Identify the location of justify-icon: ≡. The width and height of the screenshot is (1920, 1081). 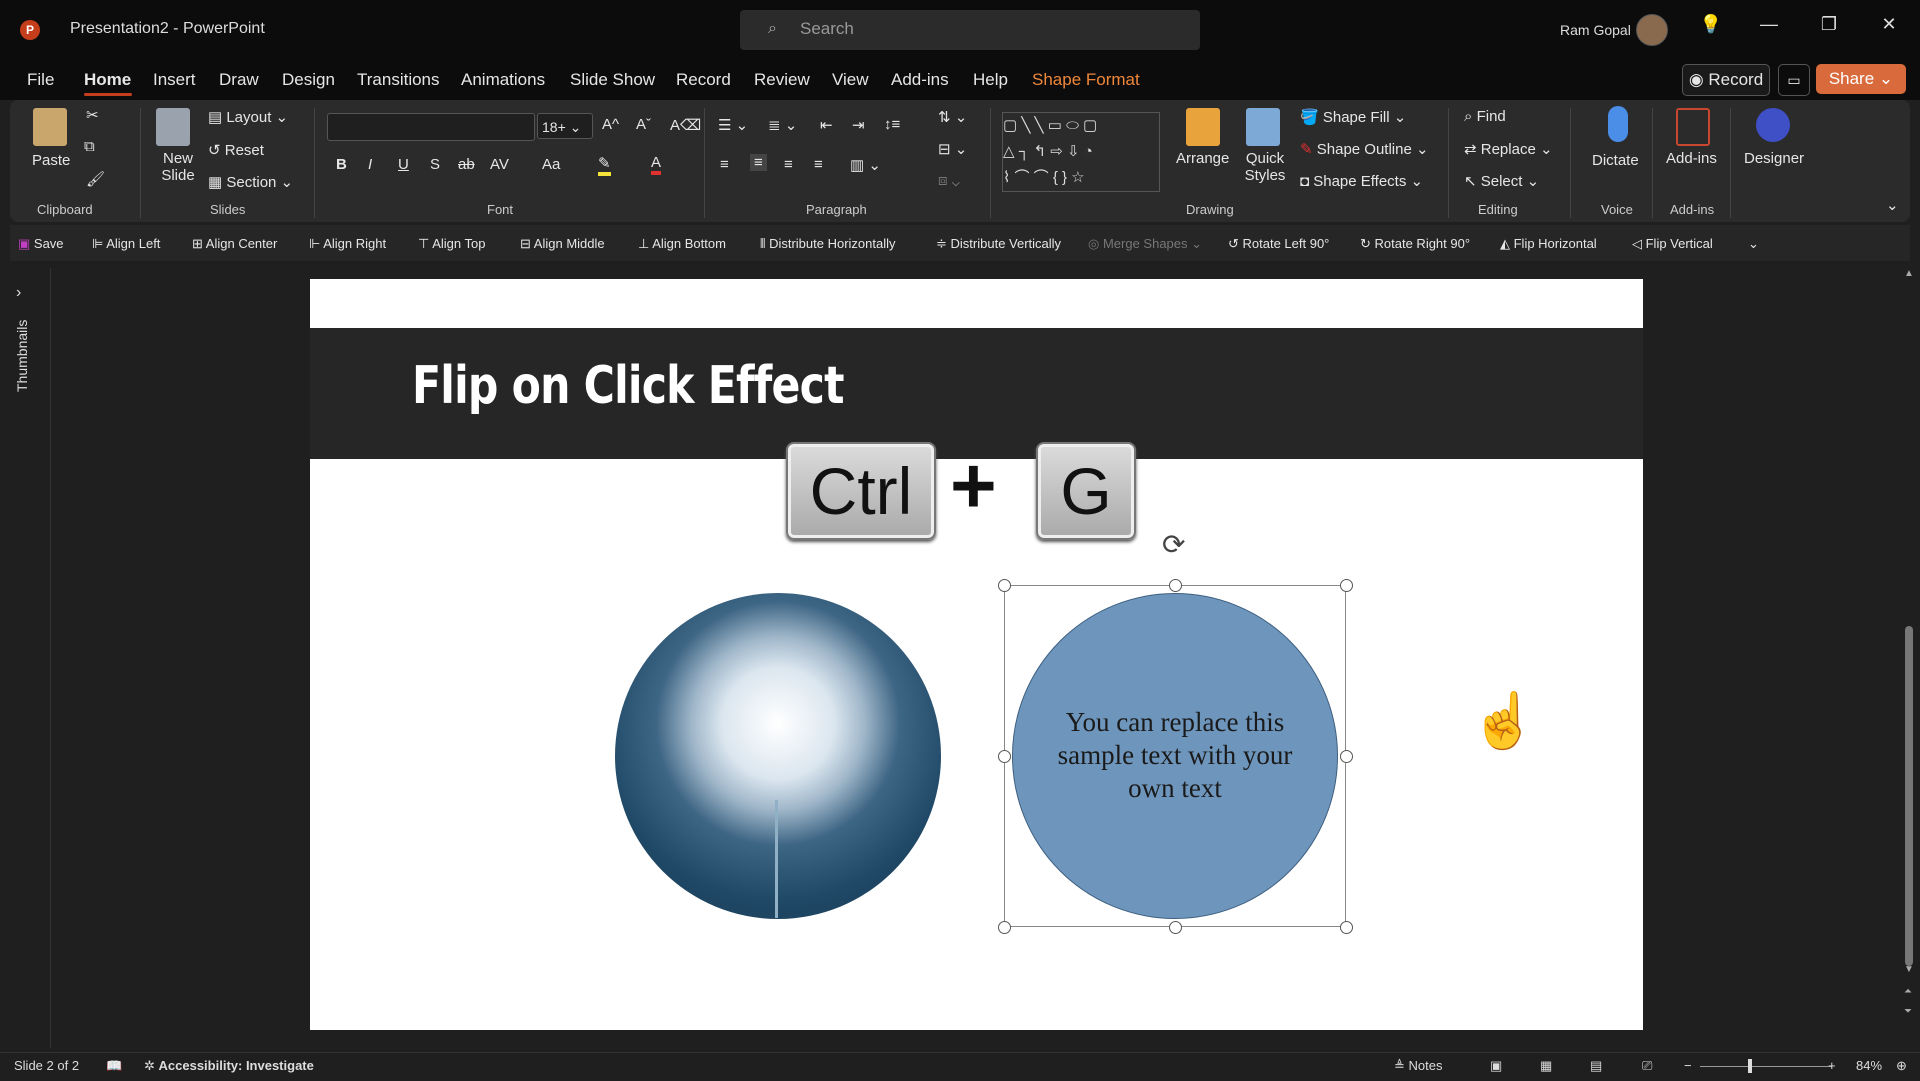
(818, 164).